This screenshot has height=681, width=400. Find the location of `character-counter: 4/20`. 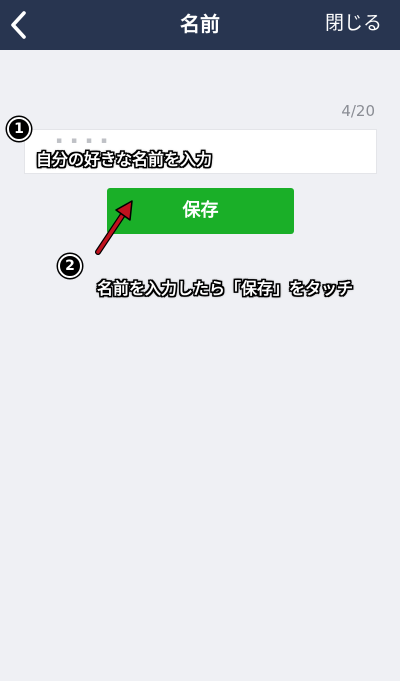

character-counter: 4/20 is located at coordinates (358, 111).